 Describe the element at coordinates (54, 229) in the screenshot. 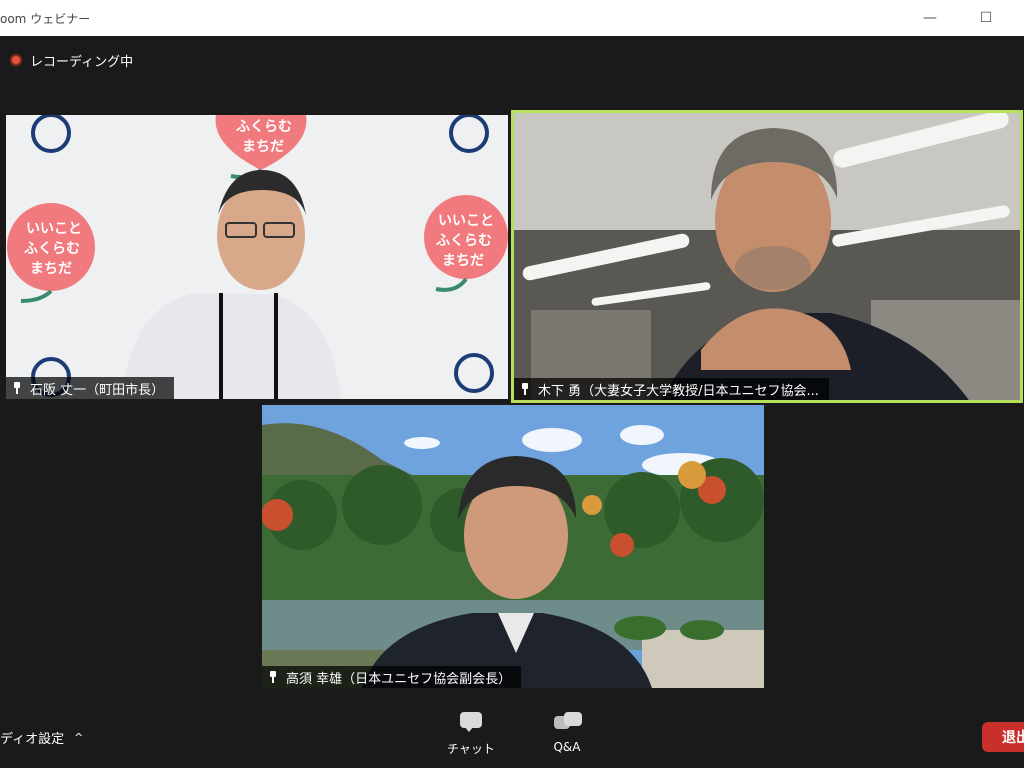

I see `backdrop-slogan-left-1: いいこと` at that location.